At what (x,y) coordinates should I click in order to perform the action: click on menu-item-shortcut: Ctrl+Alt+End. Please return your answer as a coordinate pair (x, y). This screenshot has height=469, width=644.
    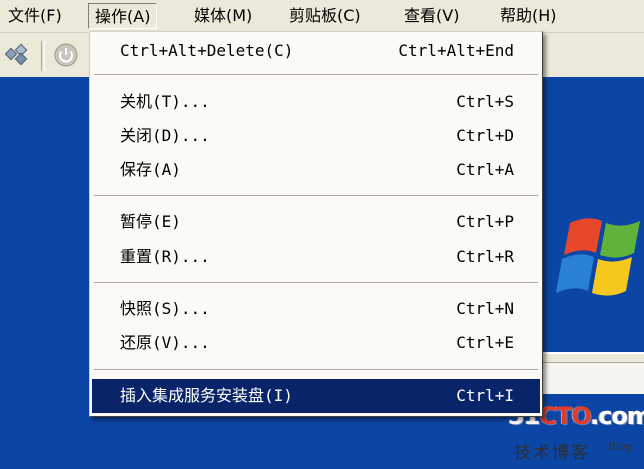
    Looking at the image, I should click on (456, 50).